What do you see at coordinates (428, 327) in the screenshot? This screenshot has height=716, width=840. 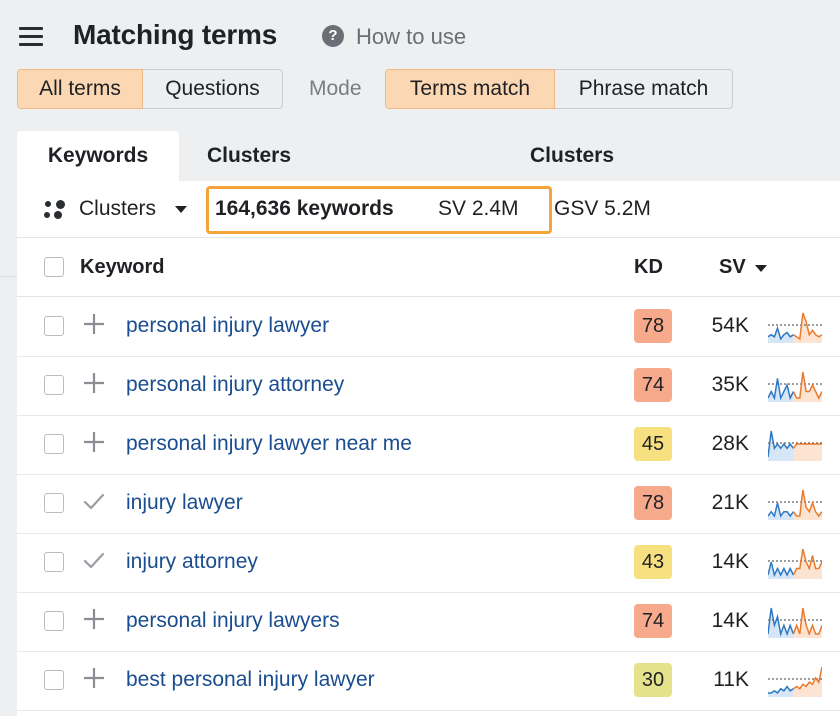 I see `table-row: personal injury lawyer 78 54K` at bounding box center [428, 327].